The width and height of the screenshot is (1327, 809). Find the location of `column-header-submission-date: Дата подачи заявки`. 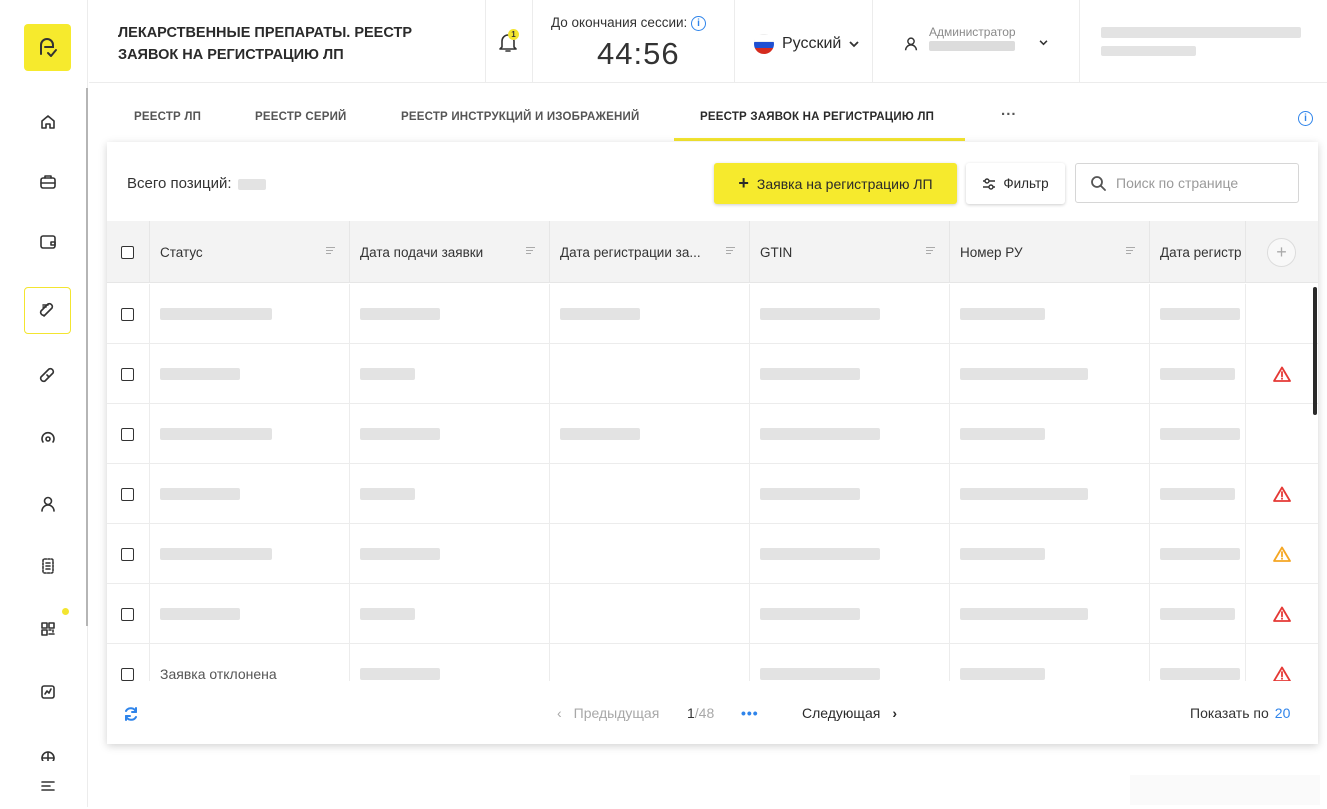

column-header-submission-date: Дата подачи заявки is located at coordinates (450, 252).